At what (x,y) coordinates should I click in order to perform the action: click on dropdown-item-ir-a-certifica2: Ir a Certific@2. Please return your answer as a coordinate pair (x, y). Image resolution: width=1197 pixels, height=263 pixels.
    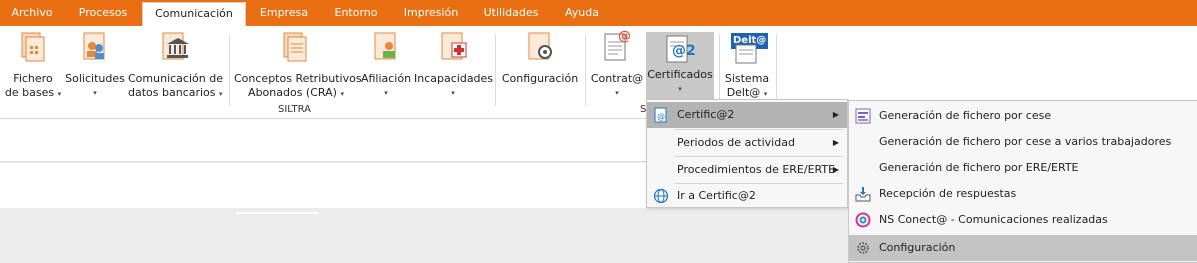
    Looking at the image, I should click on (747, 196).